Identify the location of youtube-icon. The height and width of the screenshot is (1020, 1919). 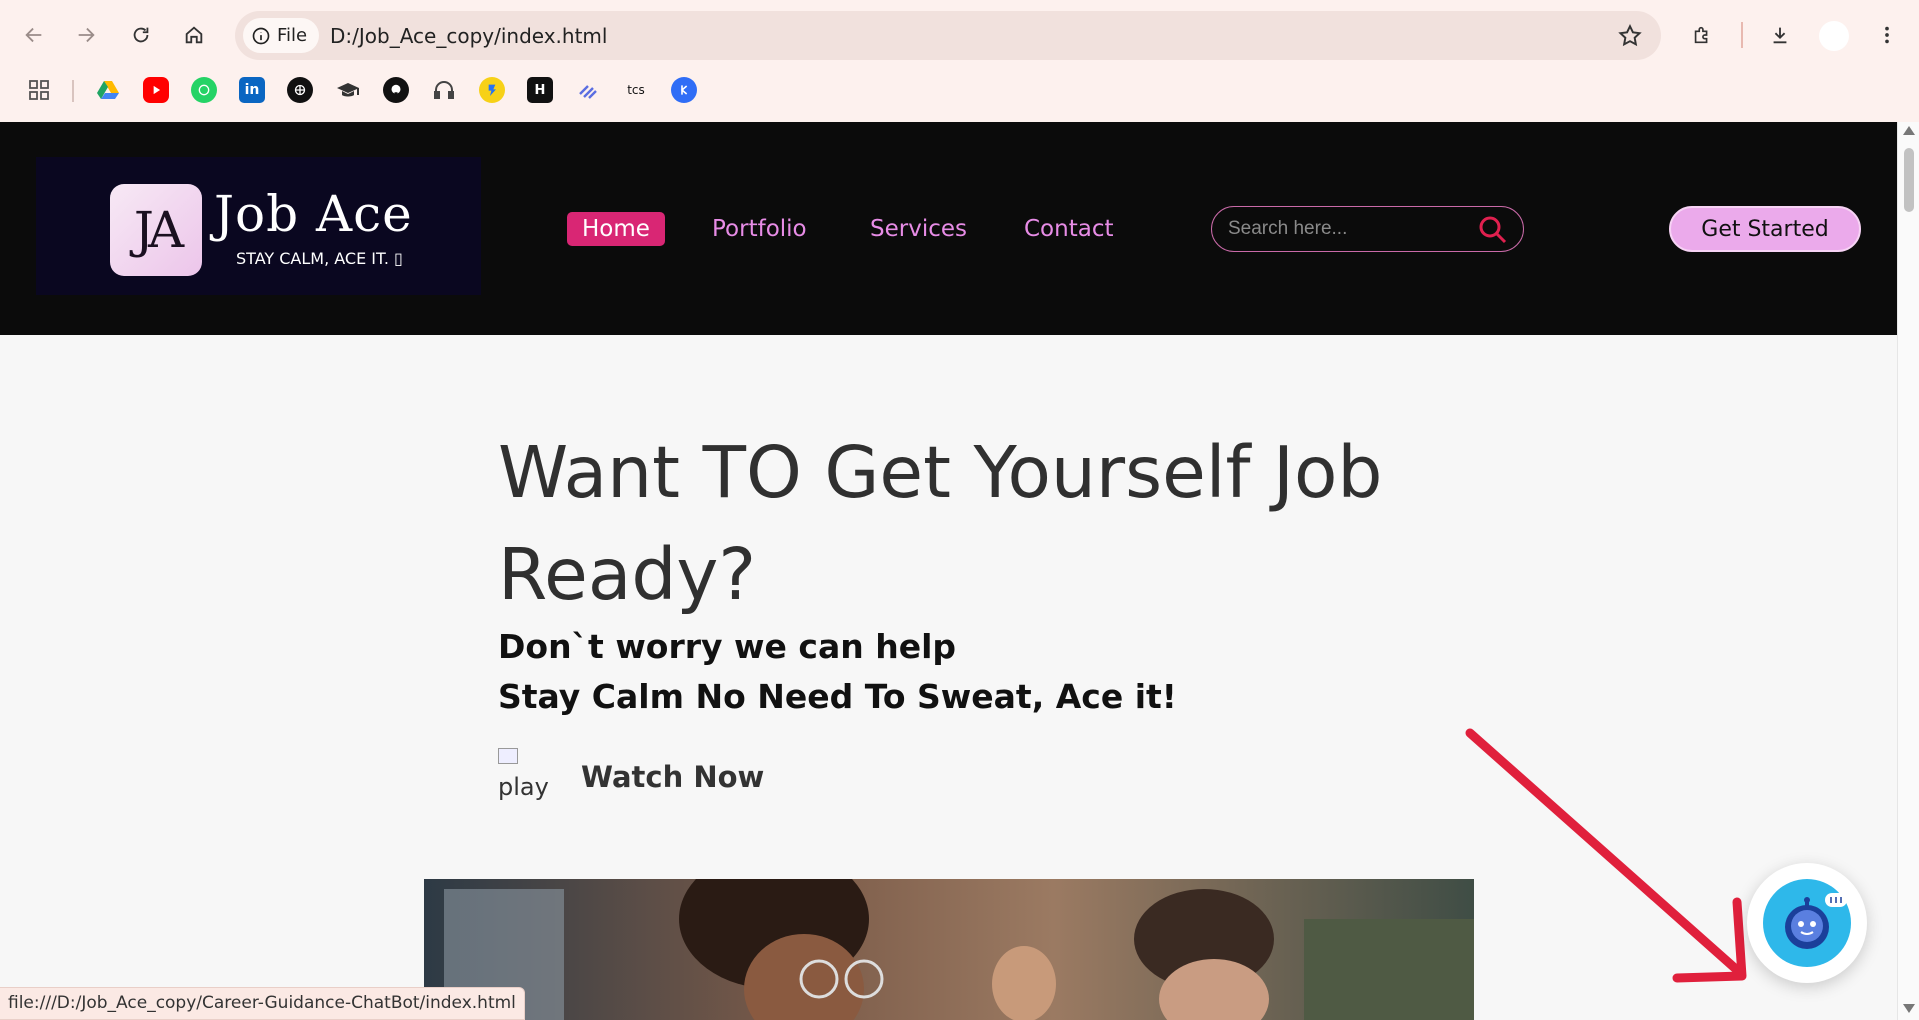
(156, 90).